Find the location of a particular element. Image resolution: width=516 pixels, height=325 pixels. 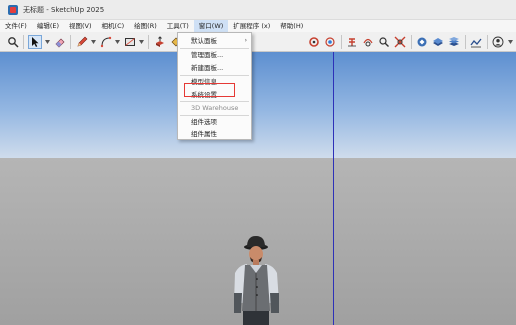

select-arrow-icon is located at coordinates (35, 41).